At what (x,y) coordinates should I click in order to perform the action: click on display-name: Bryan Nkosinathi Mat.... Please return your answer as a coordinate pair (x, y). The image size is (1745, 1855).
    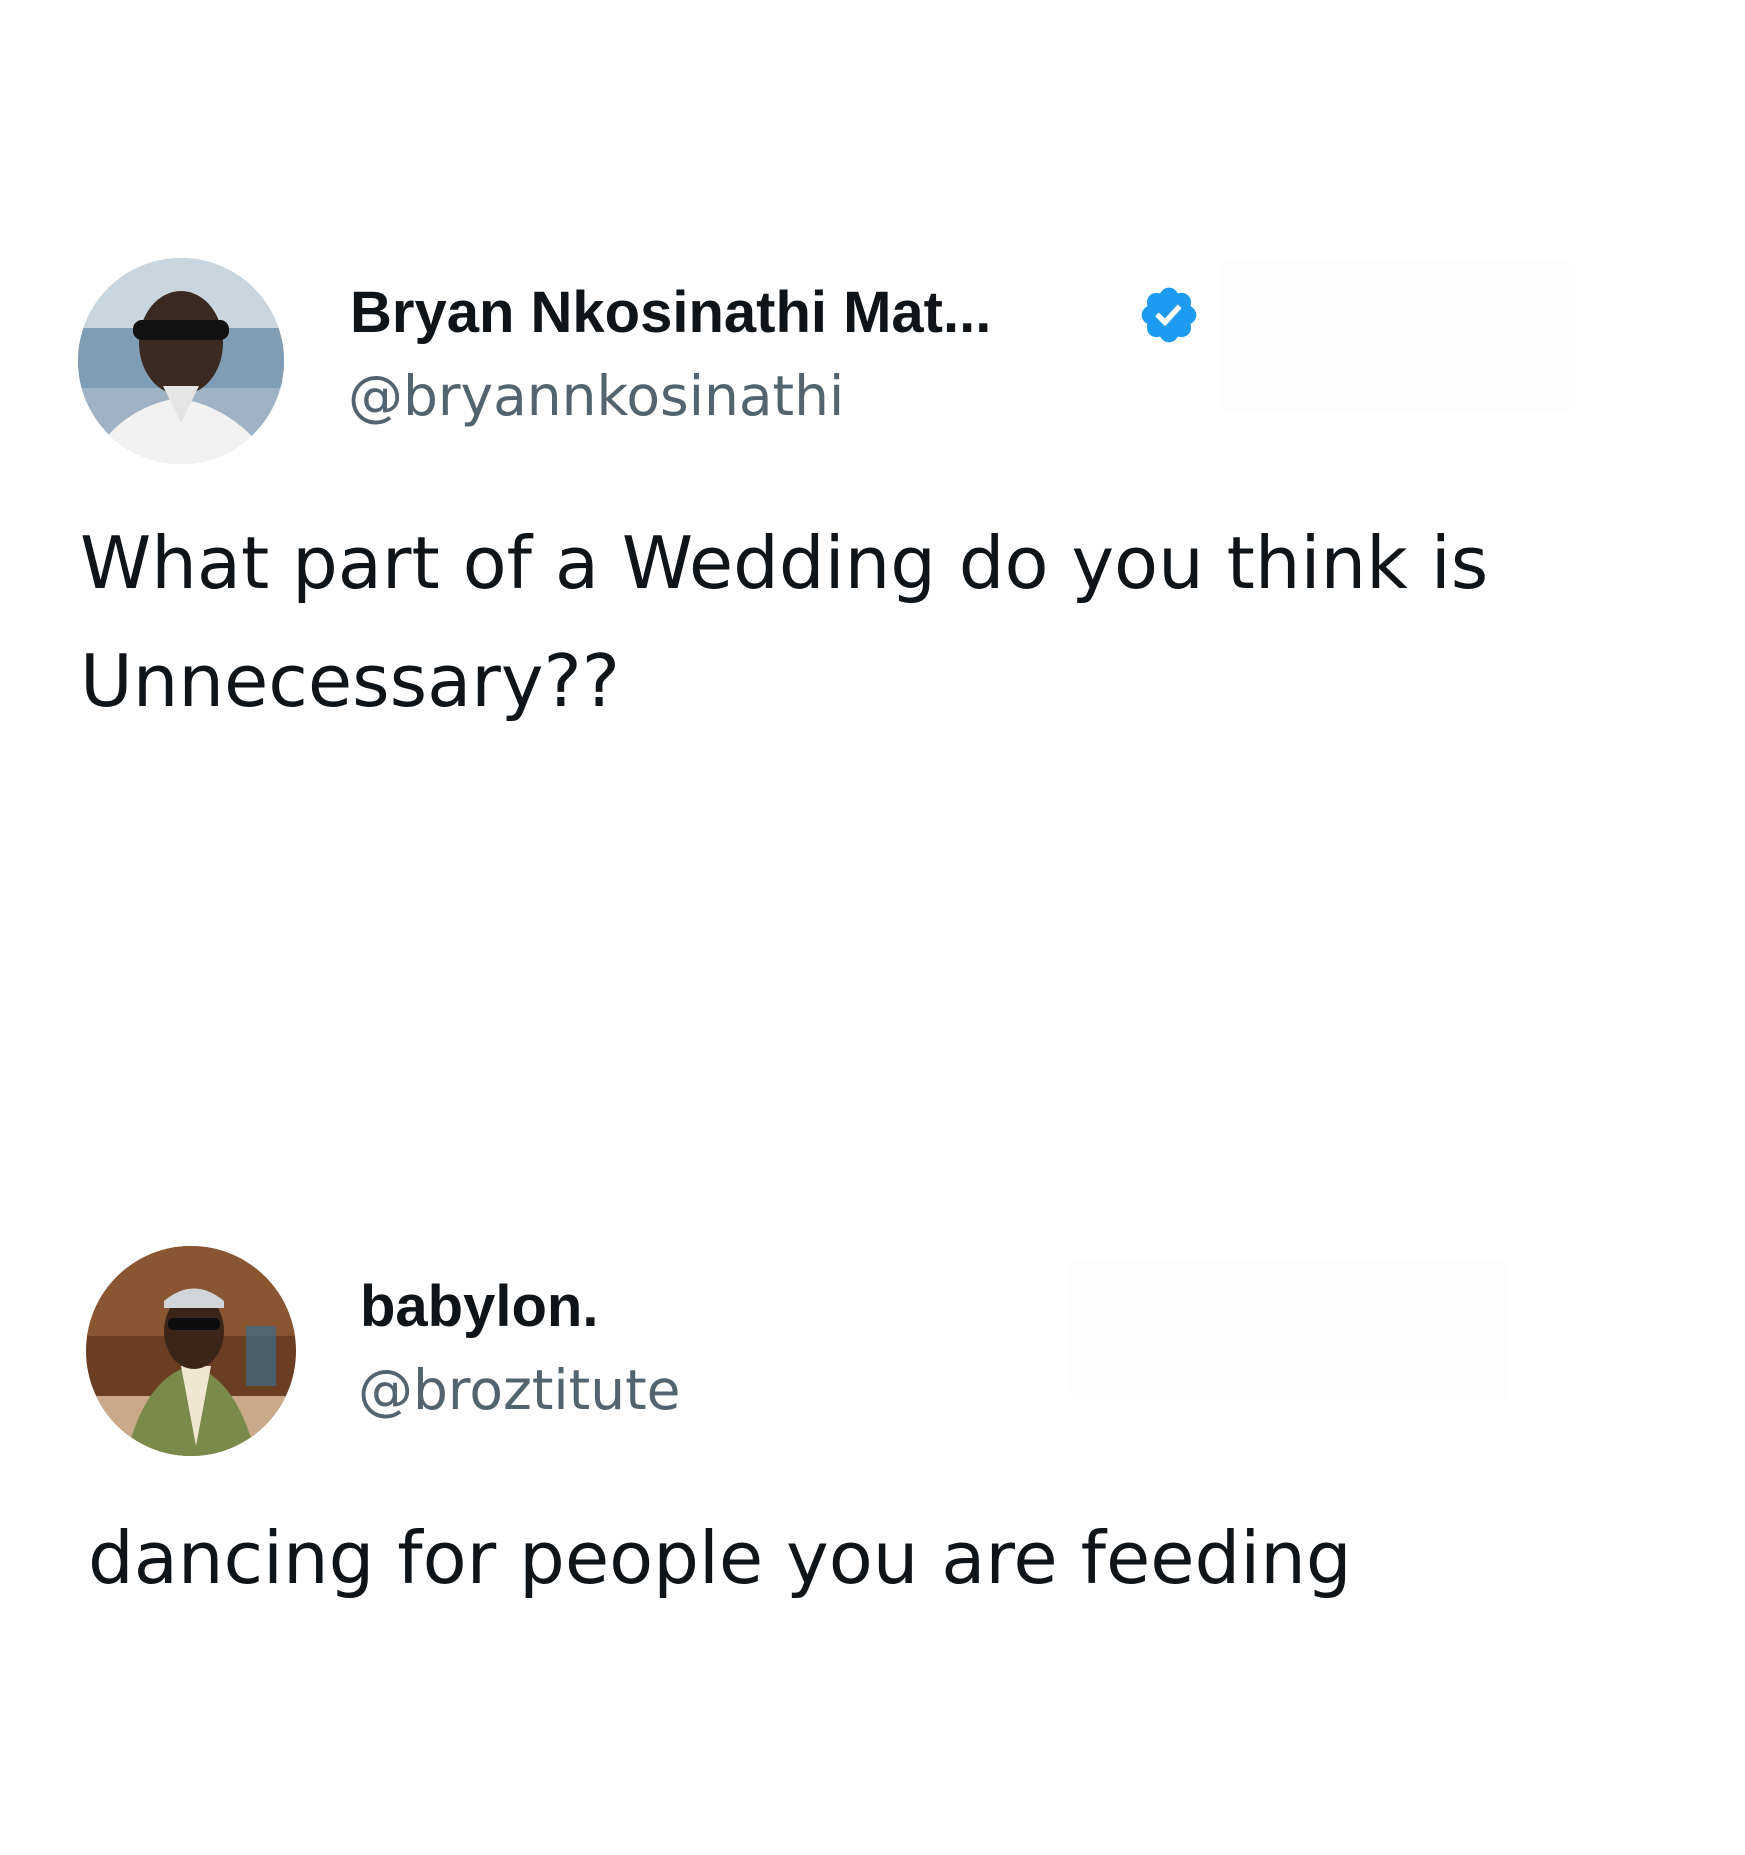
    Looking at the image, I should click on (670, 313).